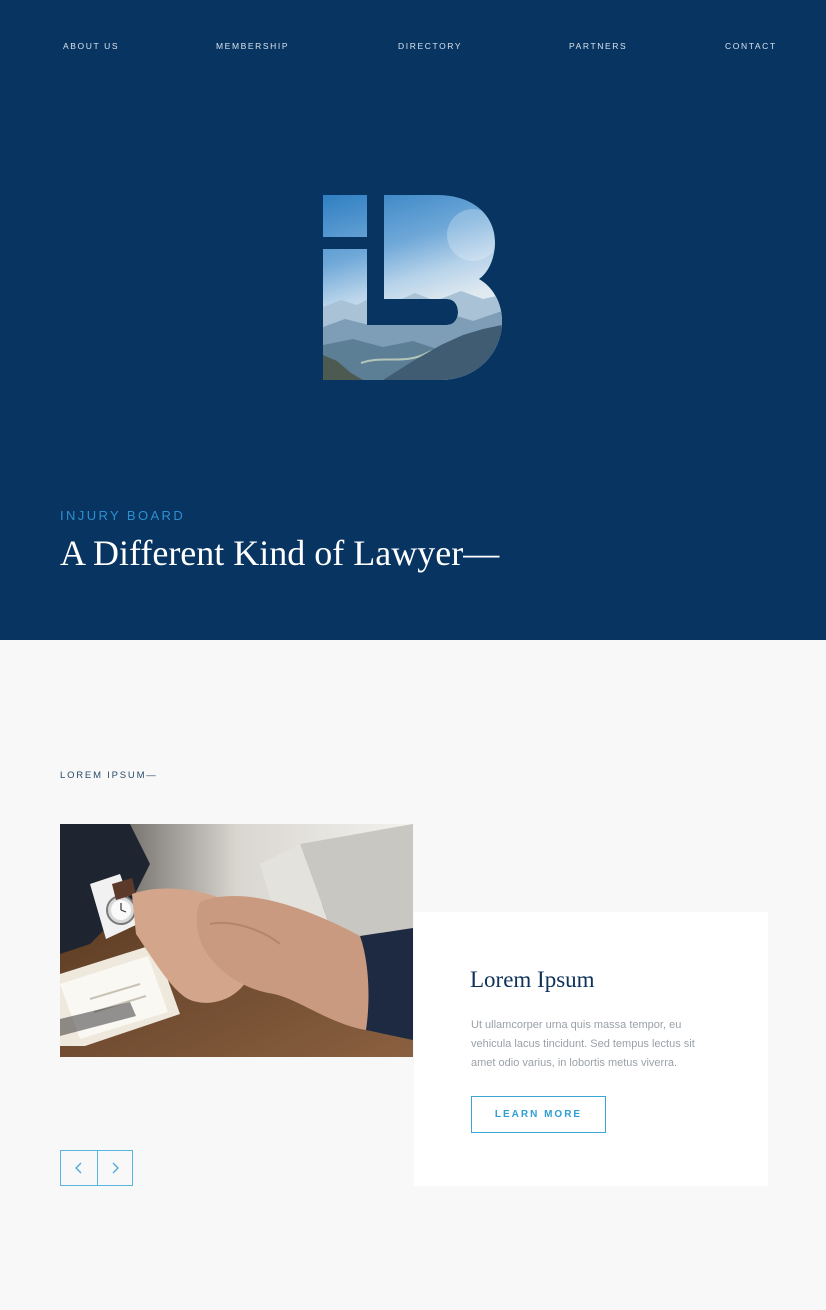  What do you see at coordinates (538, 1114) in the screenshot?
I see `learn-more-button: LEARN MORE` at bounding box center [538, 1114].